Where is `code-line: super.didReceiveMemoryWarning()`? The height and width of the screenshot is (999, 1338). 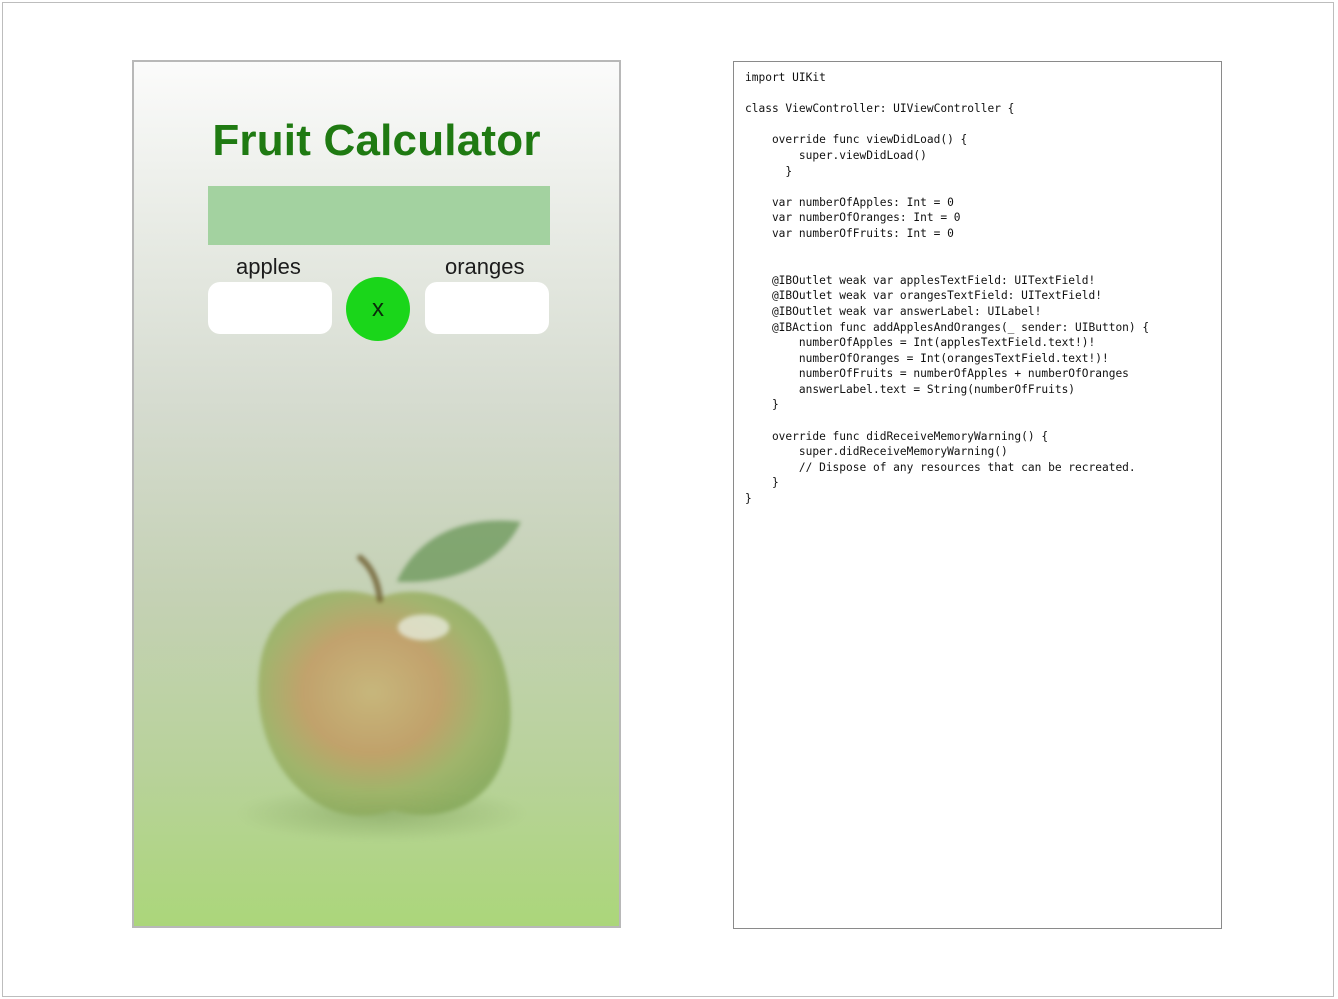 code-line: super.didReceiveMemoryWarning() is located at coordinates (876, 452).